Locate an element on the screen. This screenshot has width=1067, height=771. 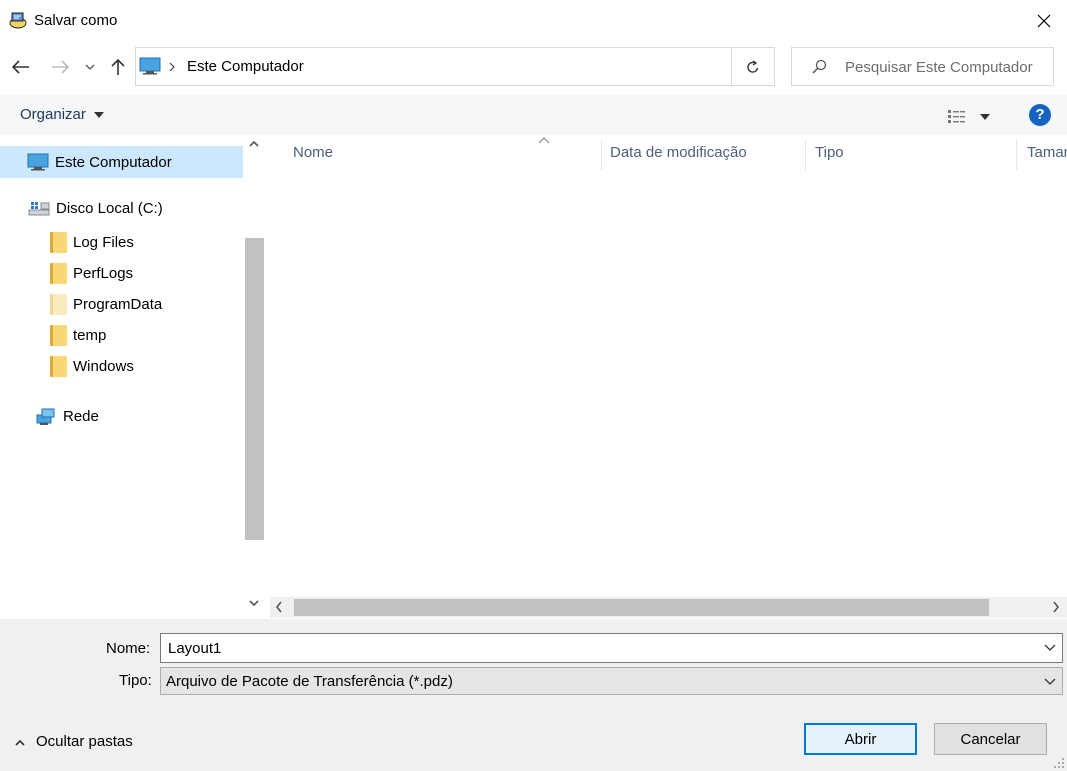
refresh-icon is located at coordinates (753, 66).